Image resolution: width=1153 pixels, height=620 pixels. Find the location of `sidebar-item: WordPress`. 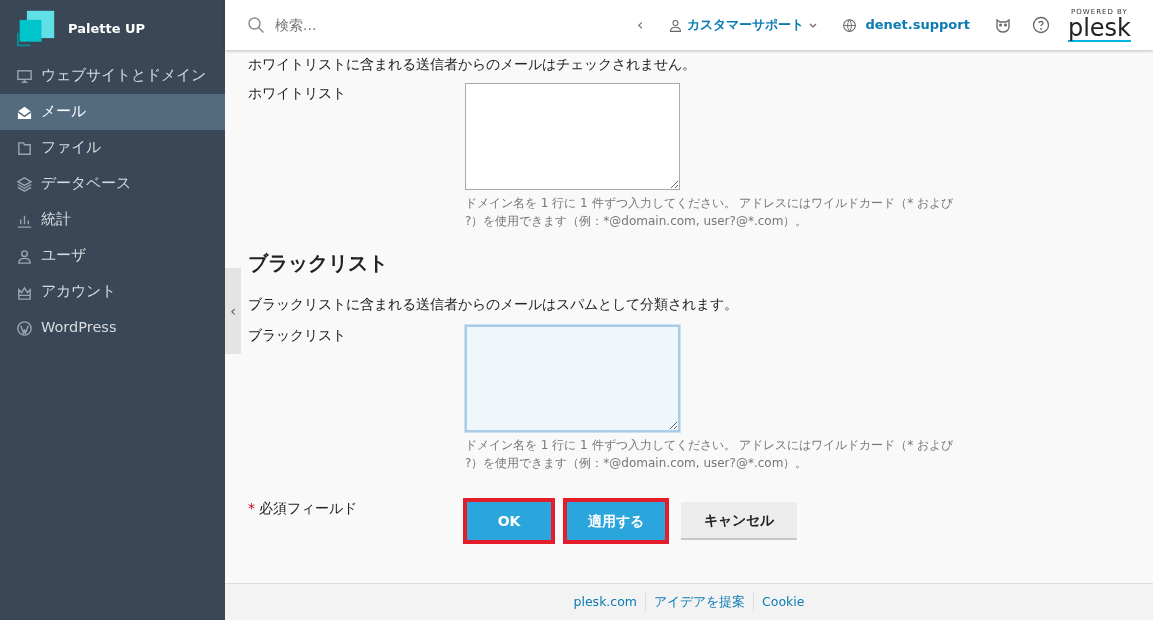

sidebar-item: WordPress is located at coordinates (112, 328).